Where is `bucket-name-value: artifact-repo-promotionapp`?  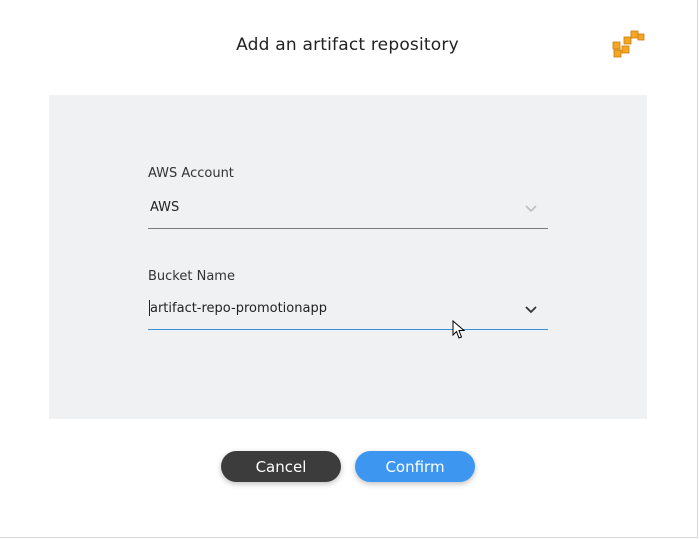
bucket-name-value: artifact-repo-promotionapp is located at coordinates (238, 308).